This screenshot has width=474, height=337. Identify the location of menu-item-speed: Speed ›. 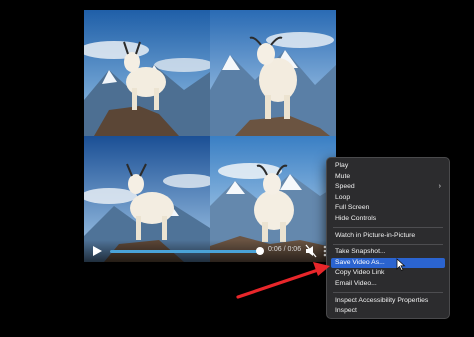
(388, 187).